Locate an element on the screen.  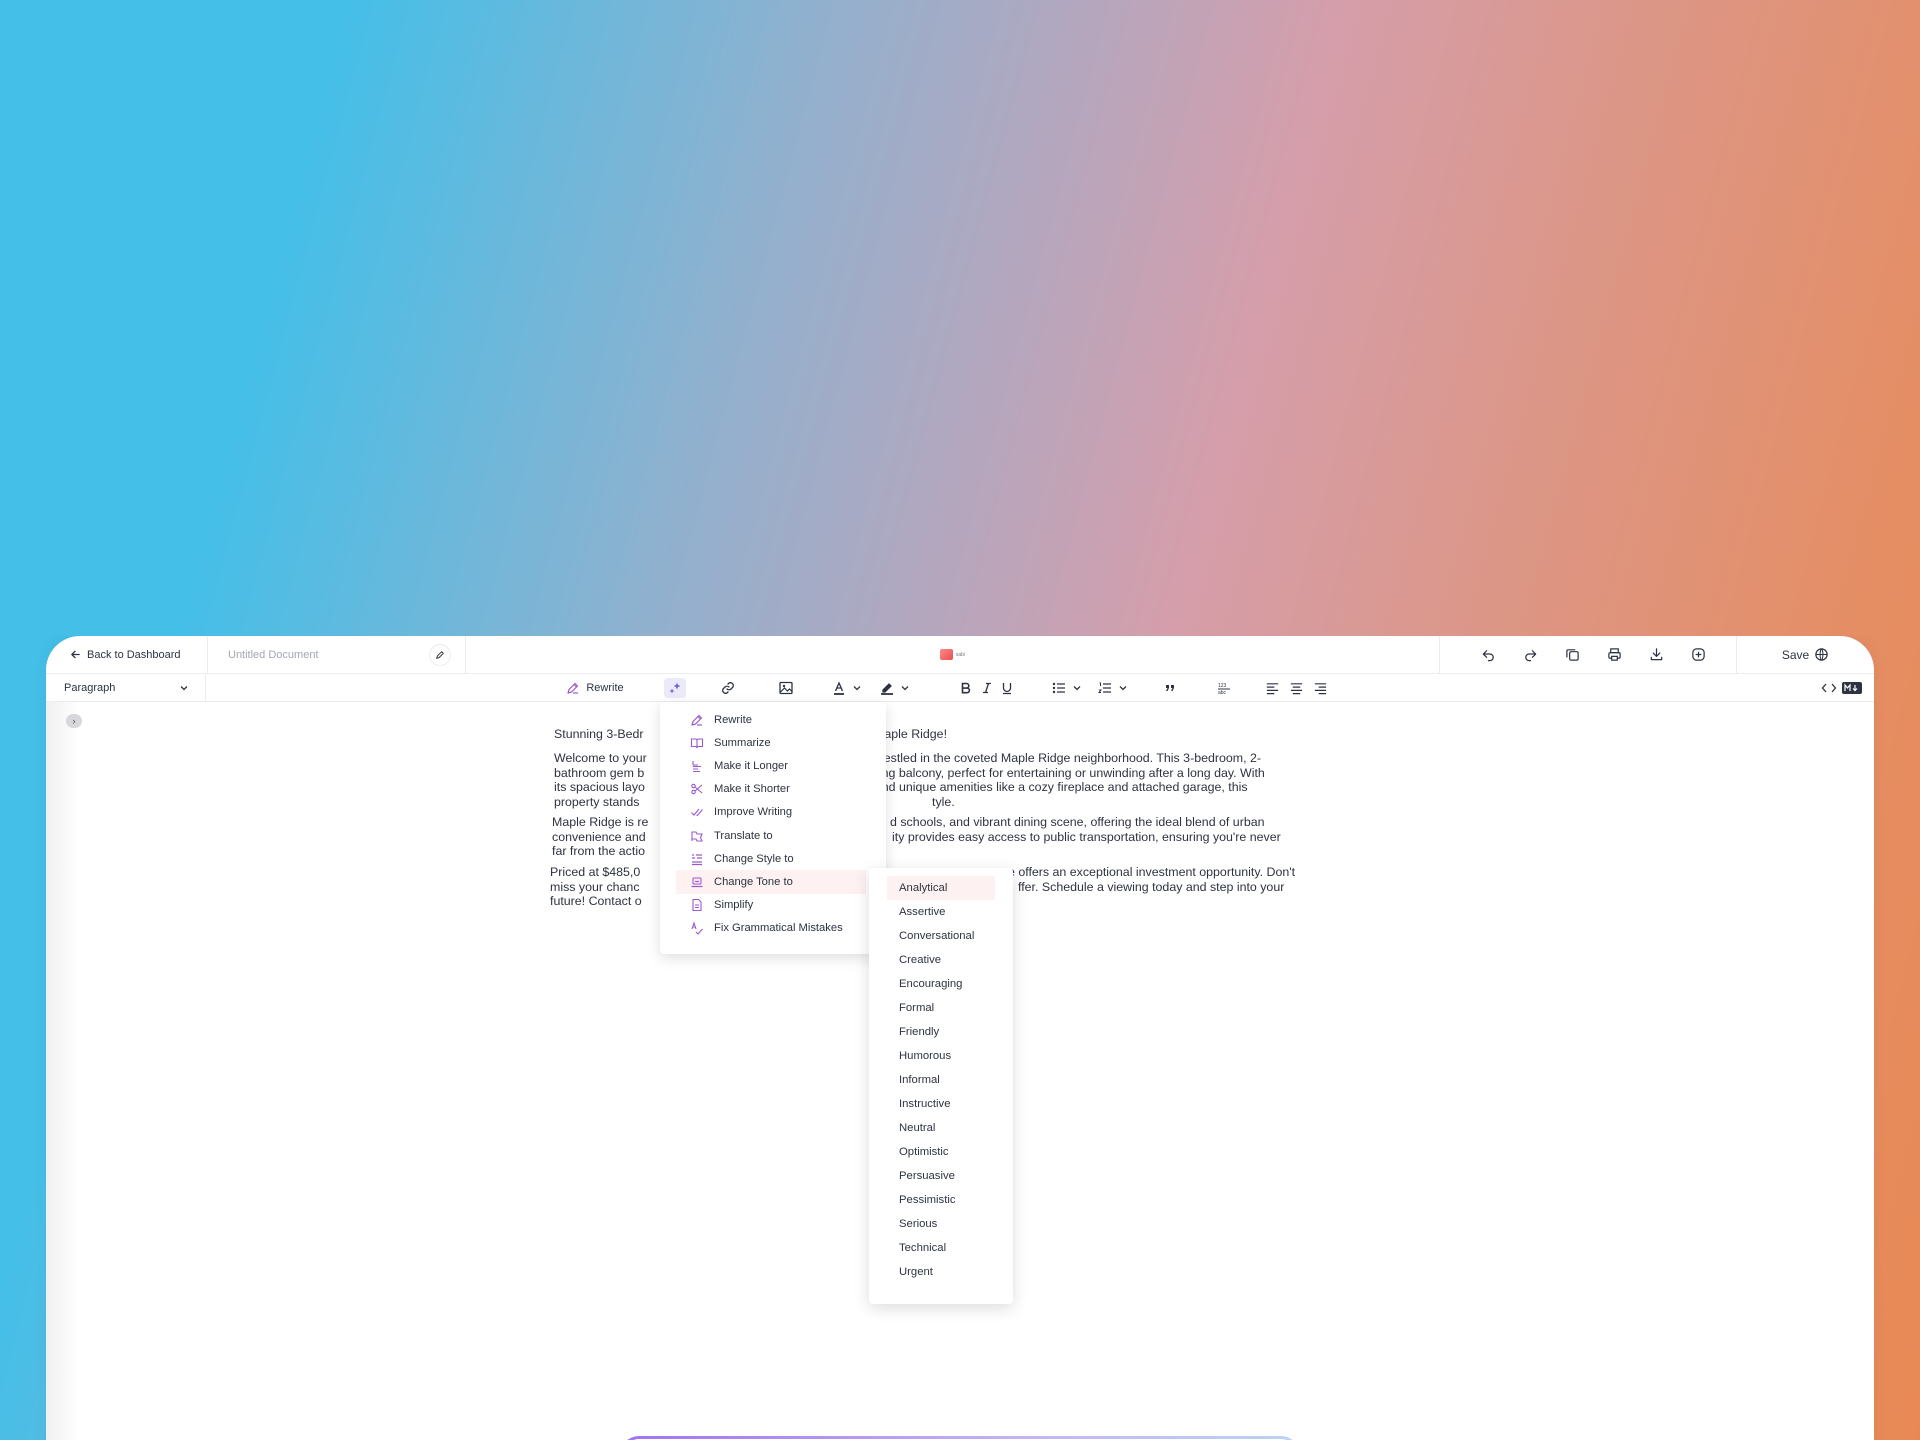
markdown-icon is located at coordinates (1852, 688).